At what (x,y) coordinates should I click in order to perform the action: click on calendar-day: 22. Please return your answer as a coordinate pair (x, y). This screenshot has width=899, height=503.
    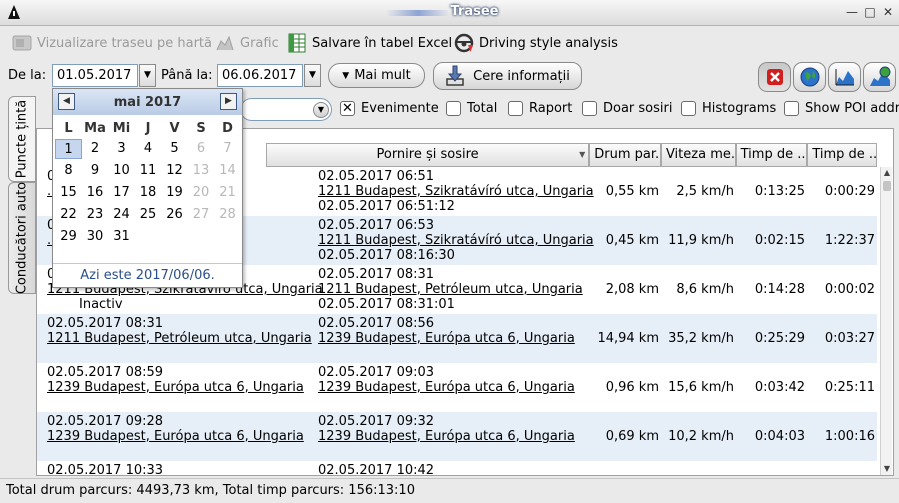
    Looking at the image, I should click on (68, 215).